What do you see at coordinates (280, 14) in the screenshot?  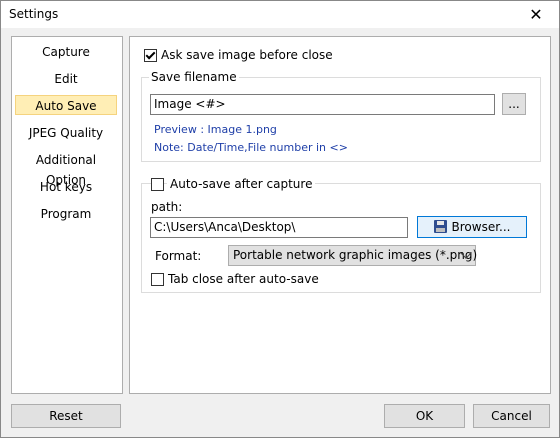 I see `title-bar: Settings ✕` at bounding box center [280, 14].